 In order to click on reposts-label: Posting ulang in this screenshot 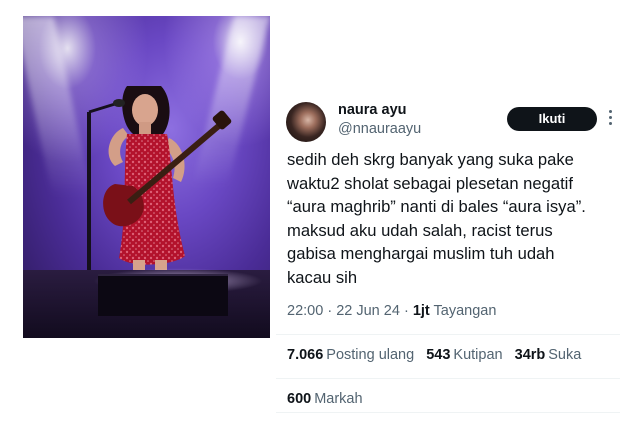, I will do `click(370, 355)`.